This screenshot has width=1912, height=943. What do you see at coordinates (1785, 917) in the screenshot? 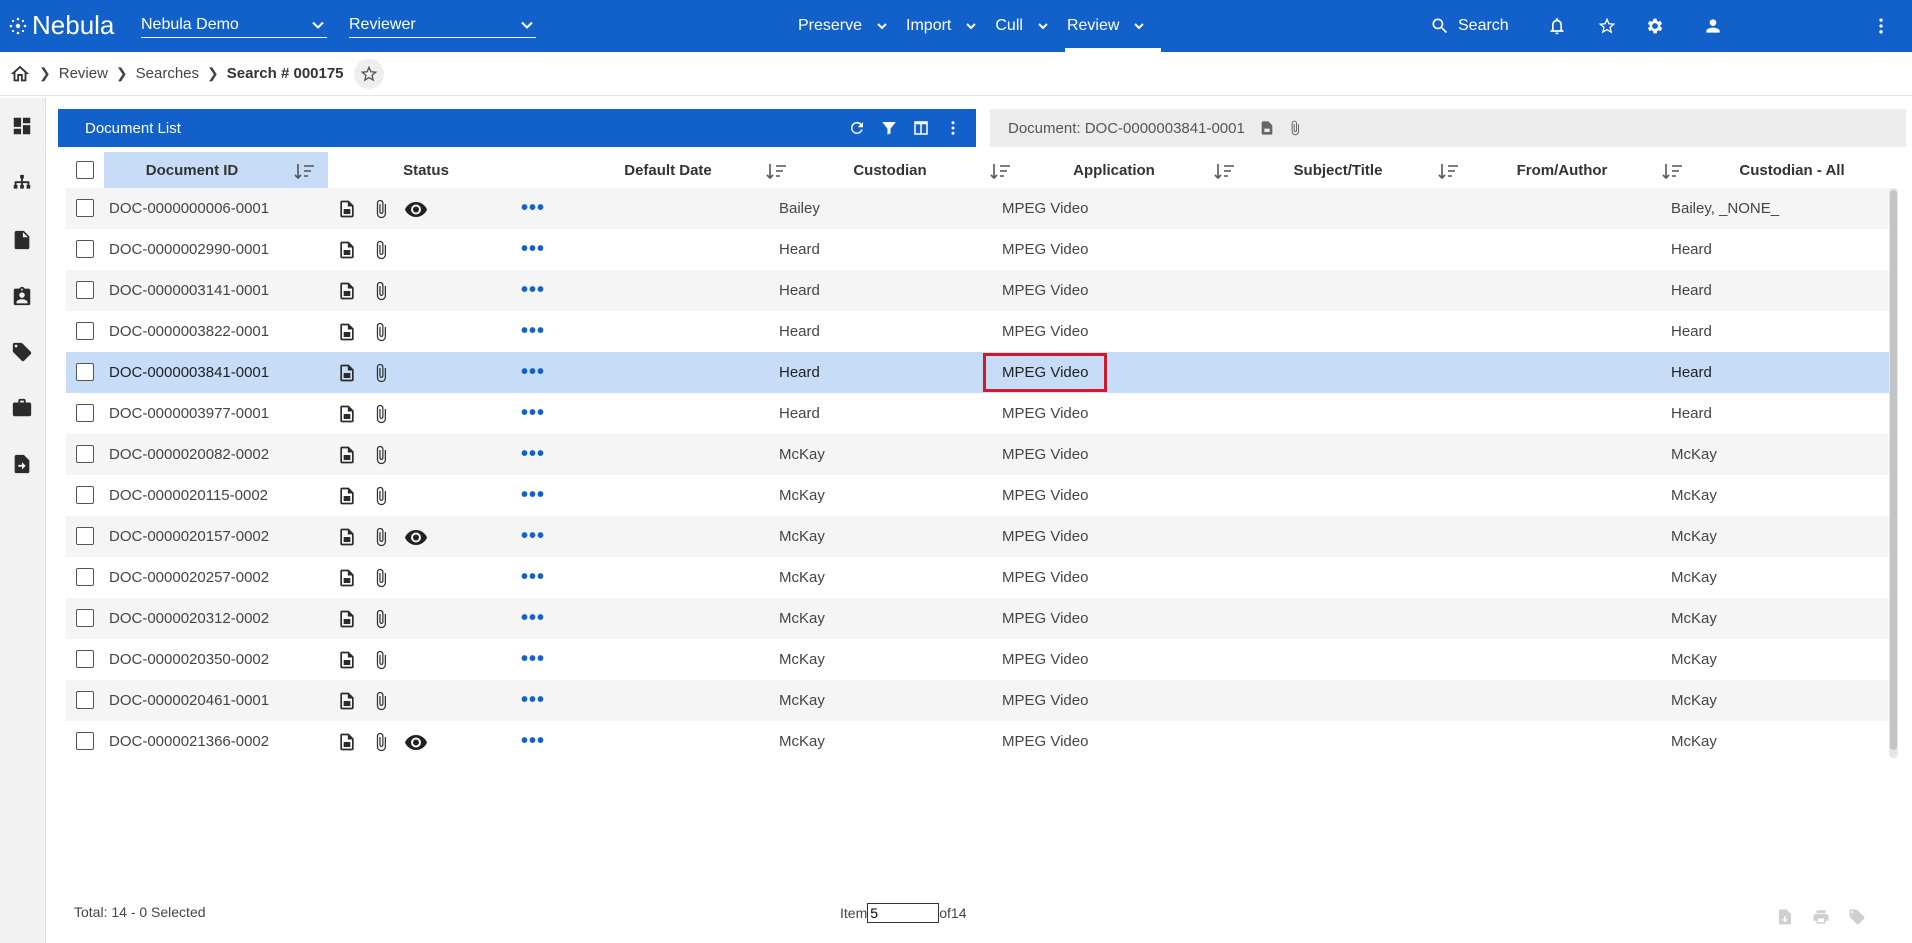
I see `download-icon` at bounding box center [1785, 917].